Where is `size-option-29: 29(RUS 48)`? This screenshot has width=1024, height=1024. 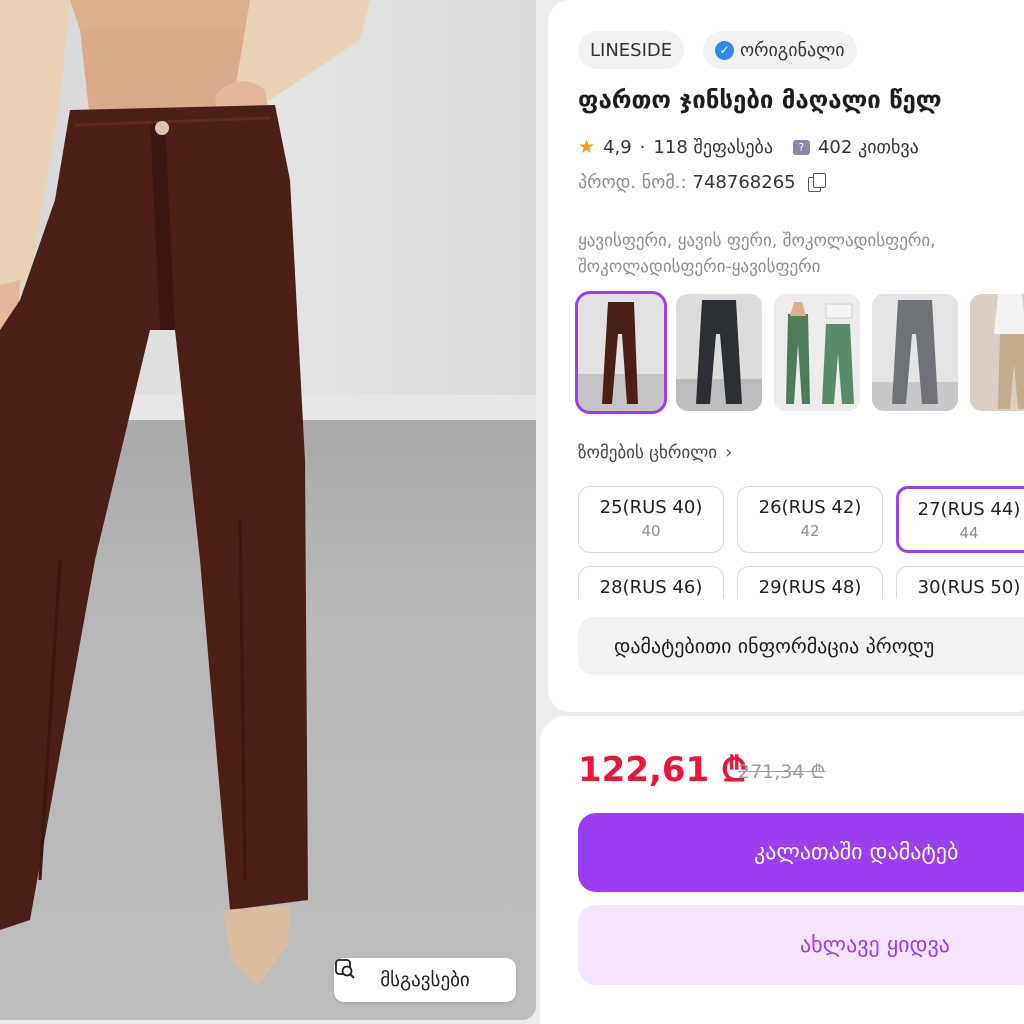
size-option-29: 29(RUS 48) is located at coordinates (810, 582).